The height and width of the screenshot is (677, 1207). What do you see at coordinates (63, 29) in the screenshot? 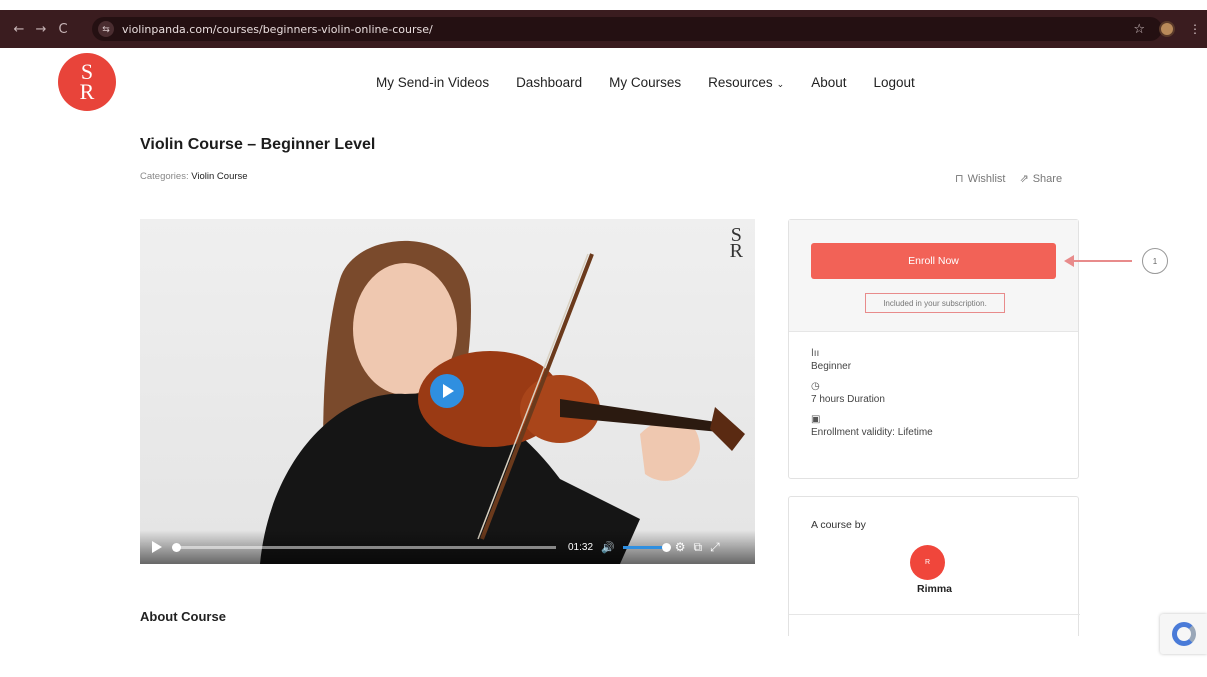
I see `reload-button: C` at bounding box center [63, 29].